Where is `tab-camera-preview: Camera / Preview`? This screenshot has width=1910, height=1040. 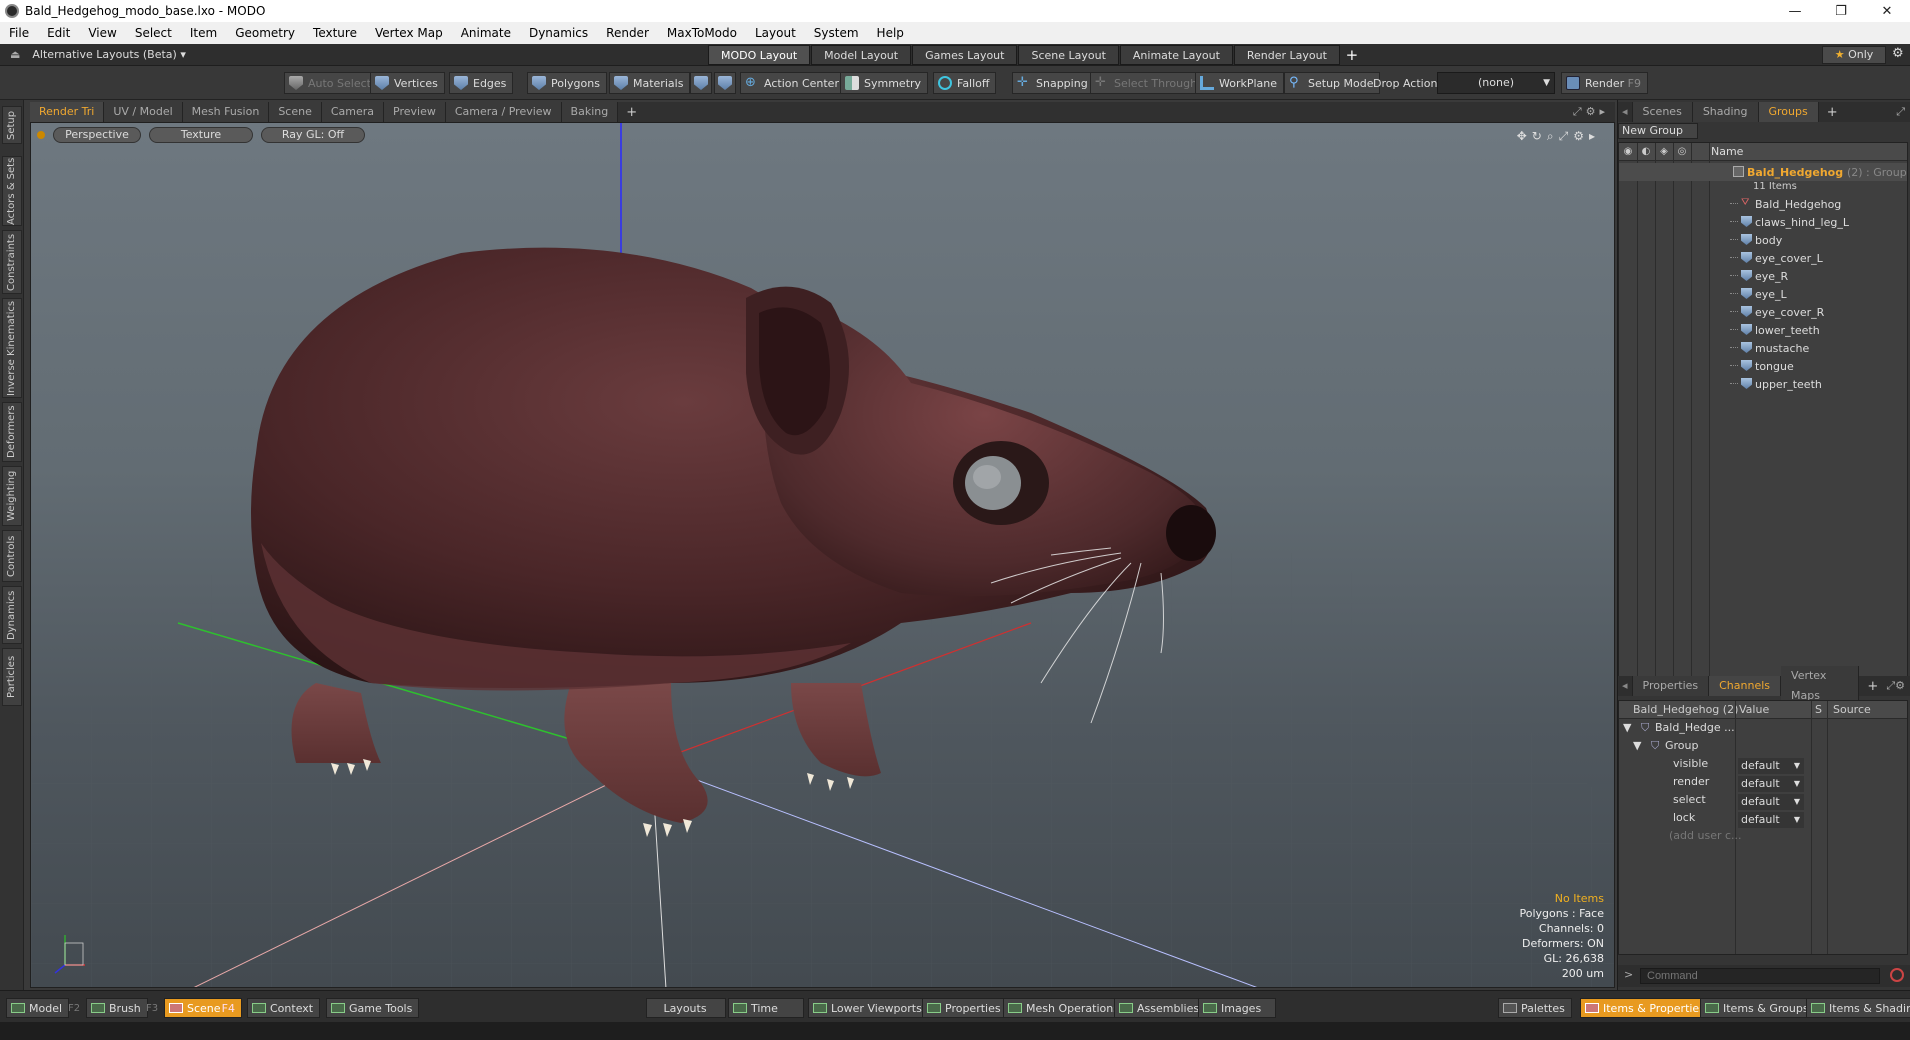
tab-camera-preview: Camera / Preview is located at coordinates (503, 112).